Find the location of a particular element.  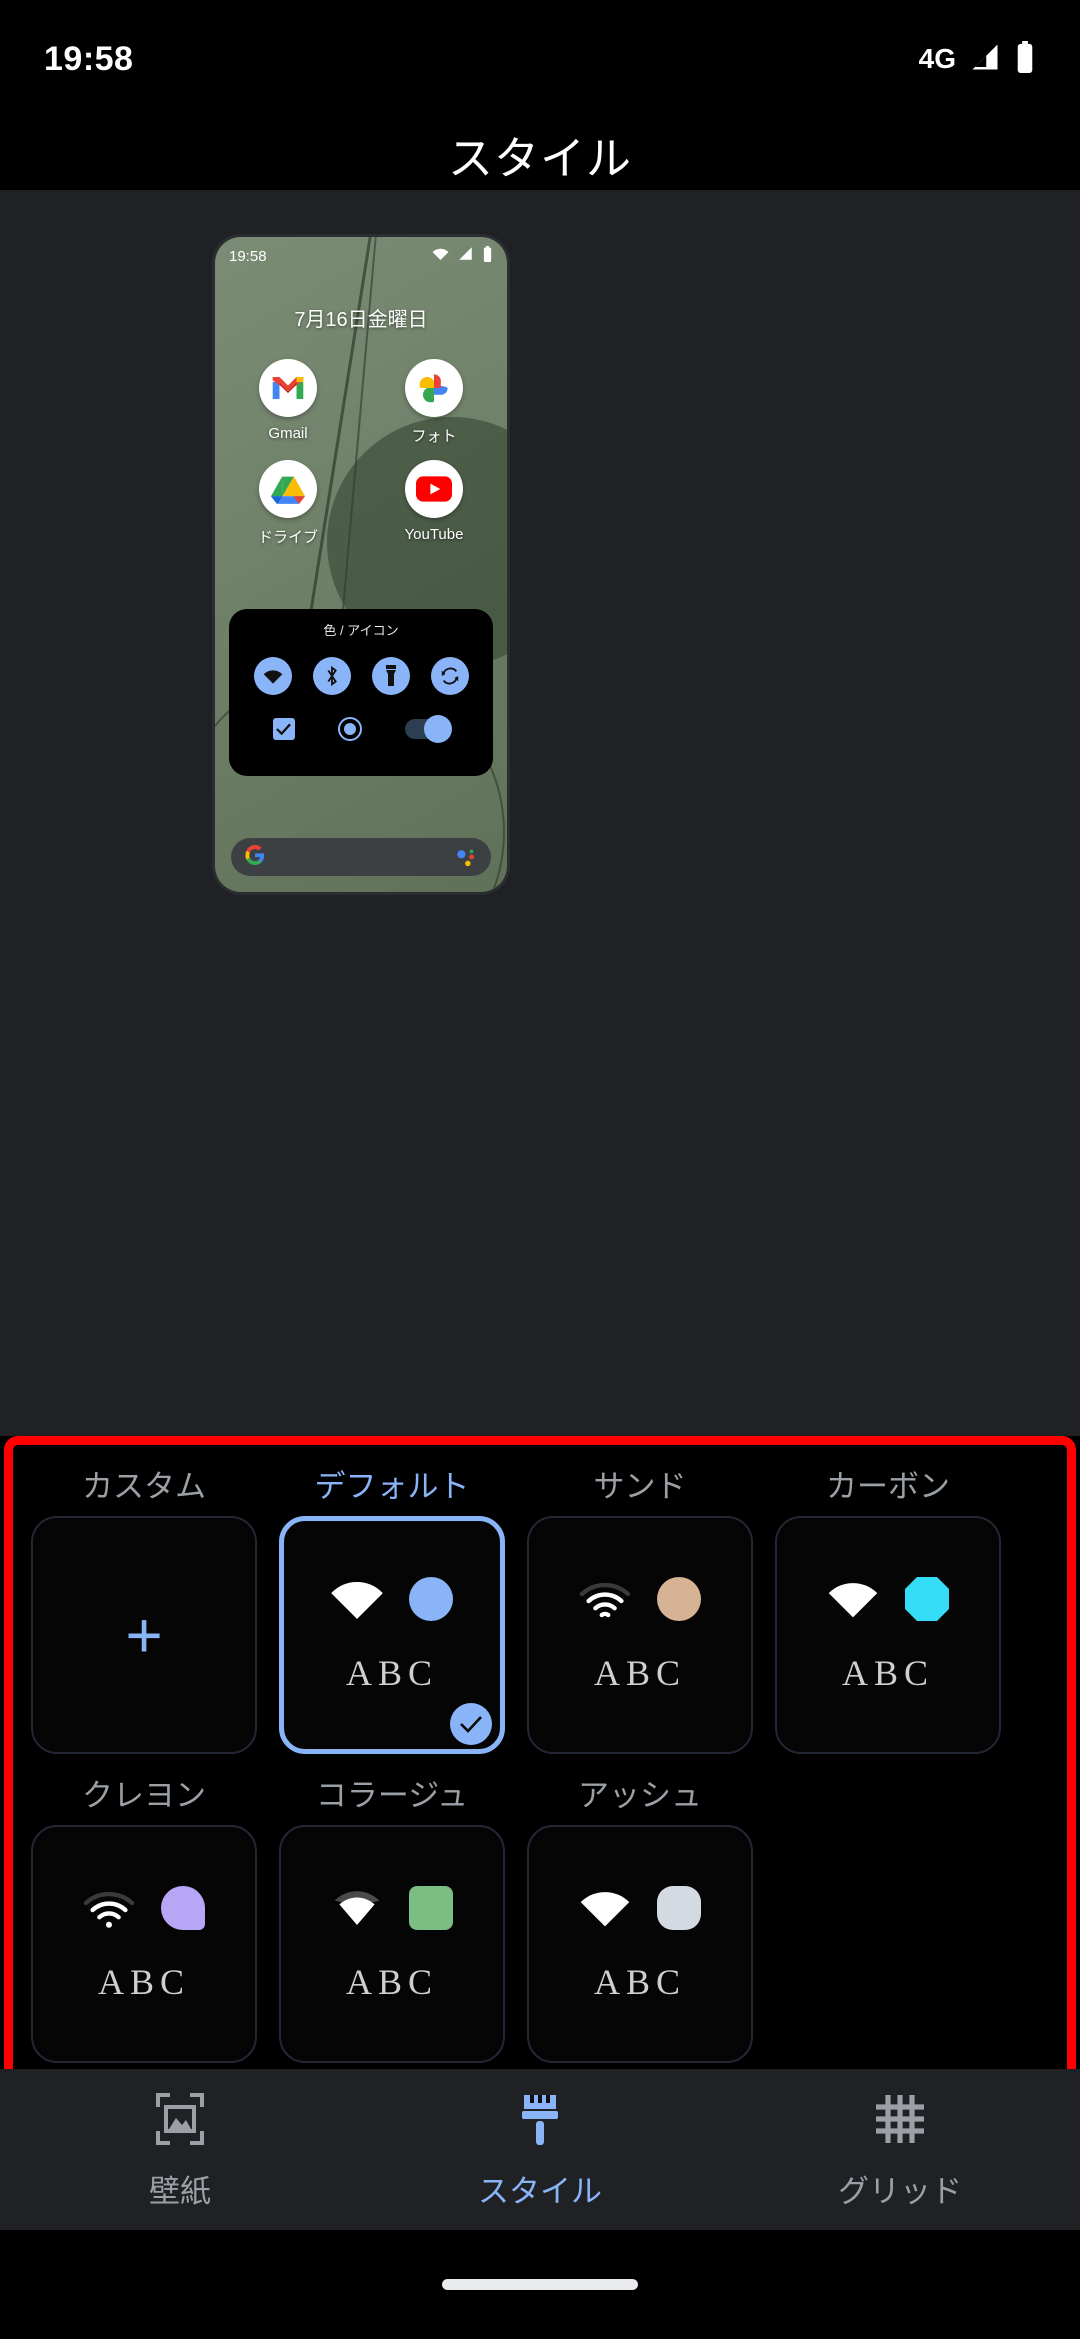

add-icon: + is located at coordinates (144, 1635).